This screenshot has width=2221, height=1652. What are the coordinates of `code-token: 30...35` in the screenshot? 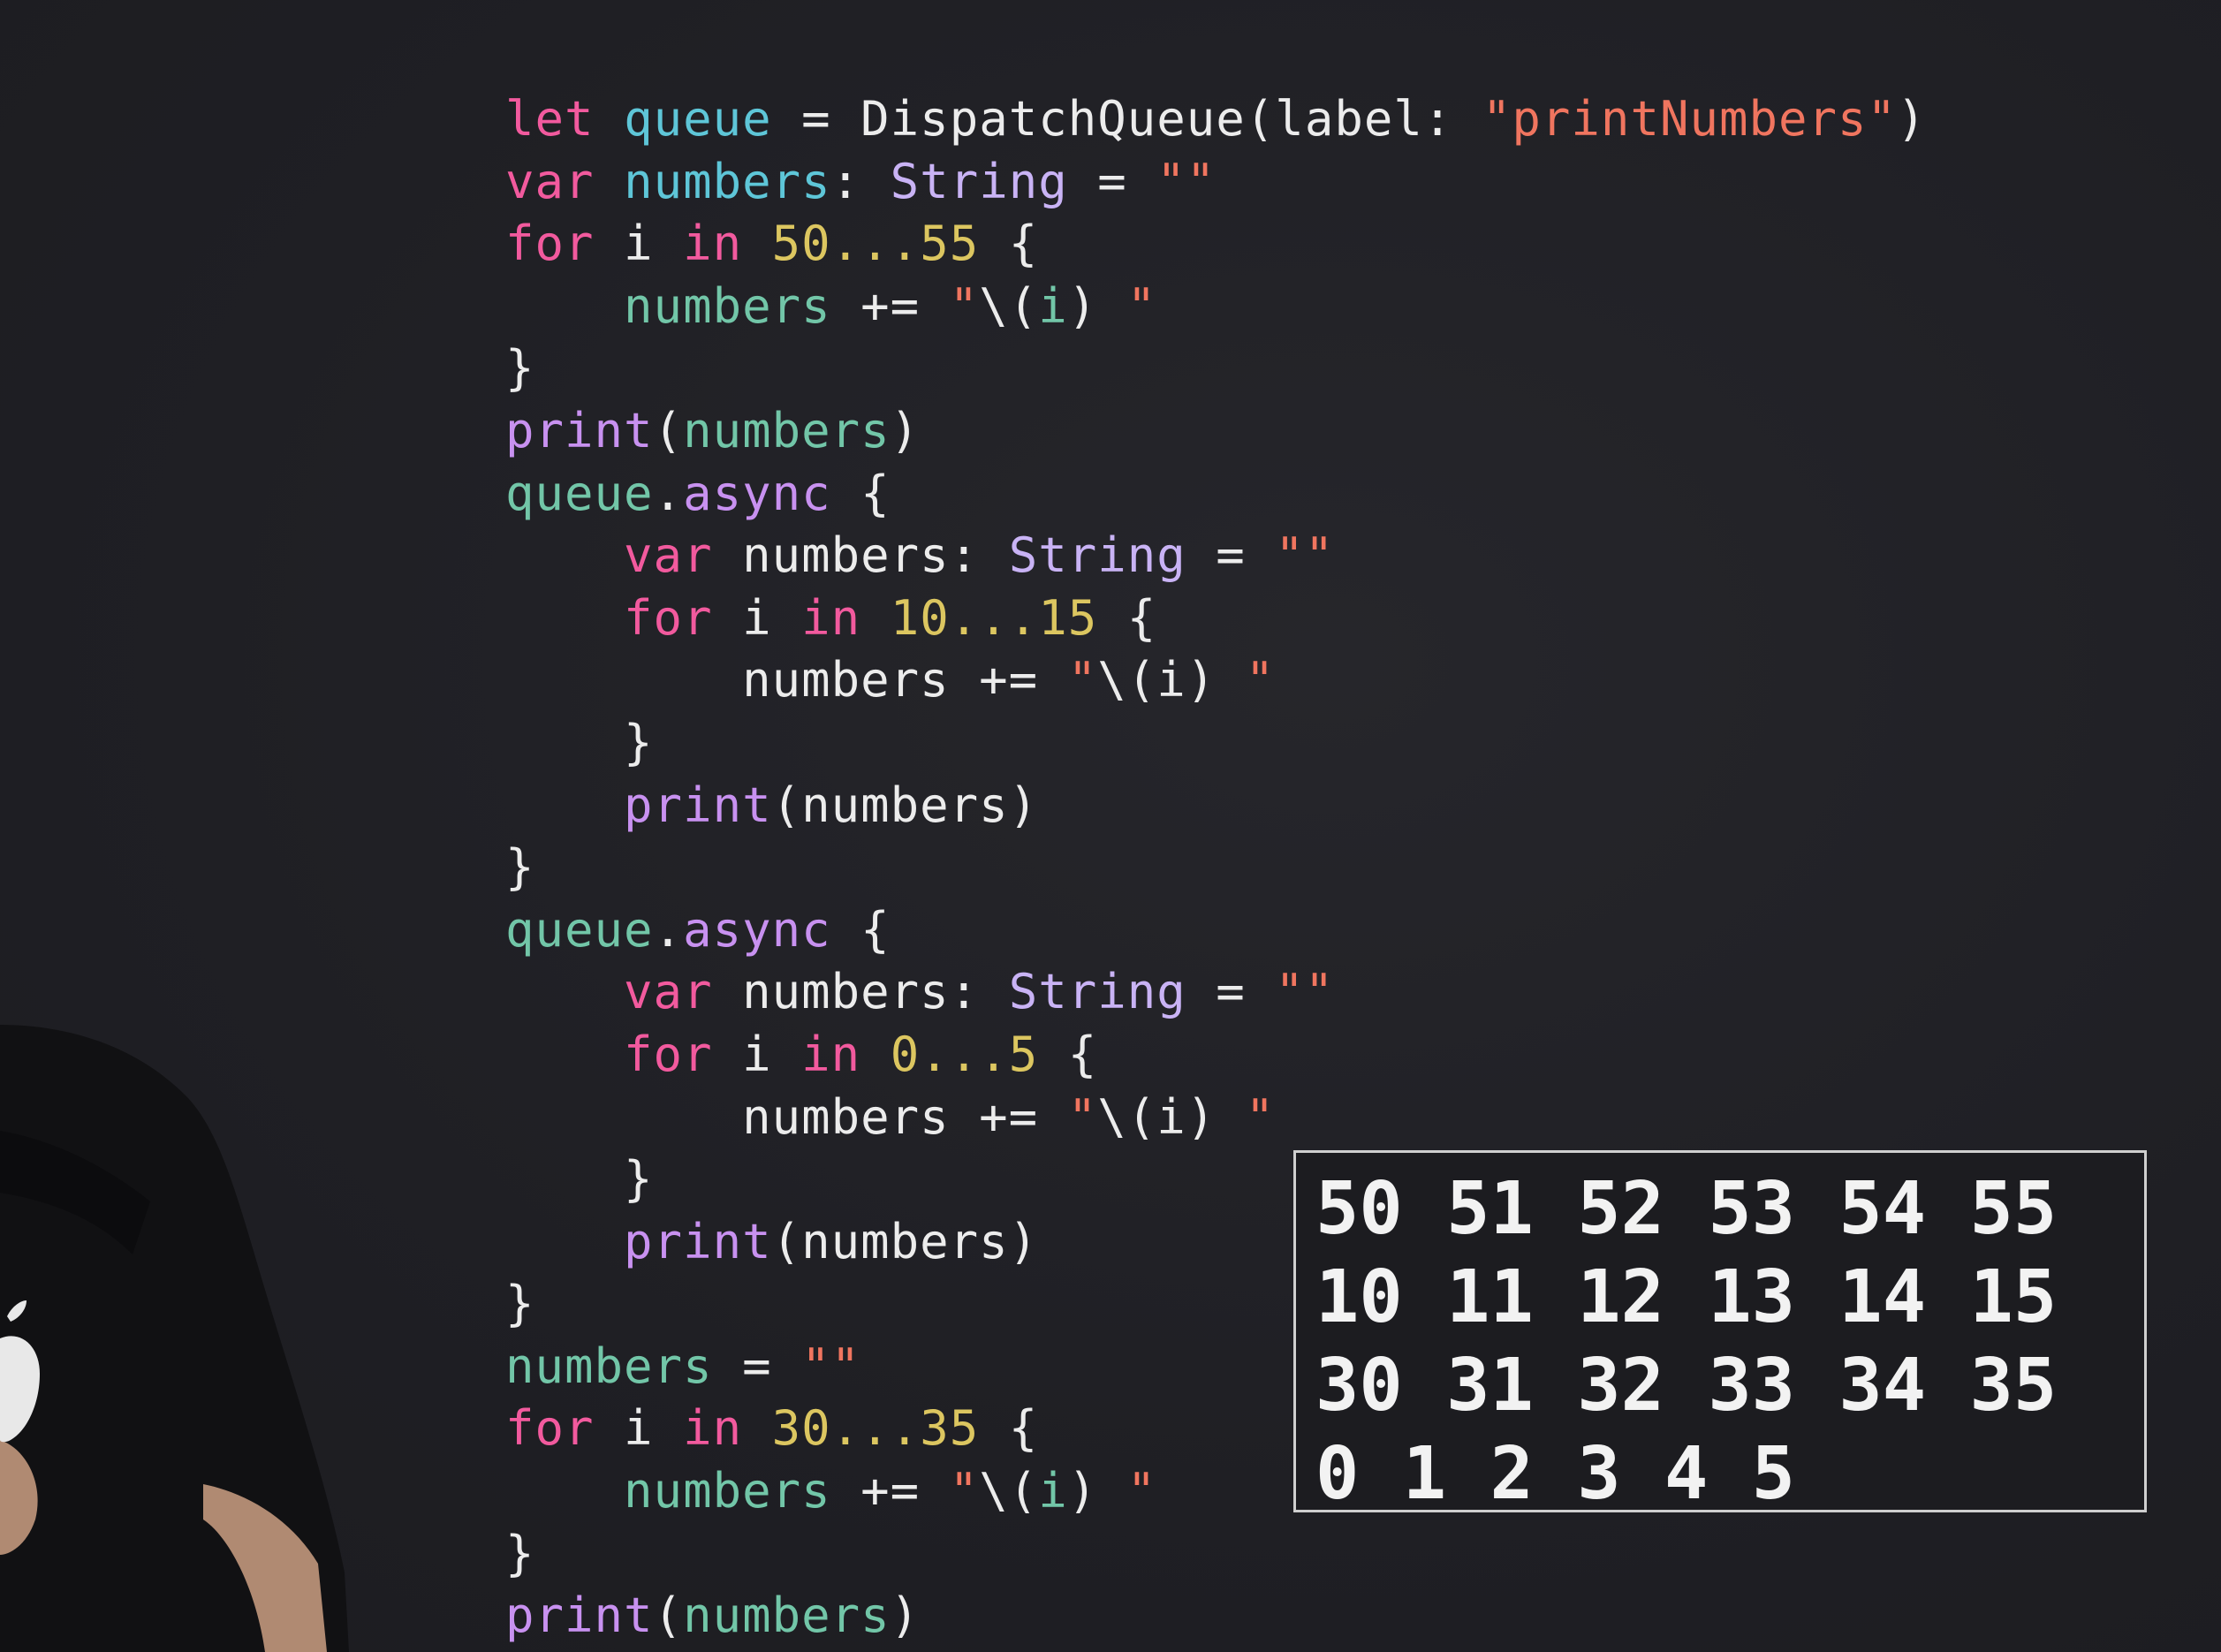 It's located at (875, 1428).